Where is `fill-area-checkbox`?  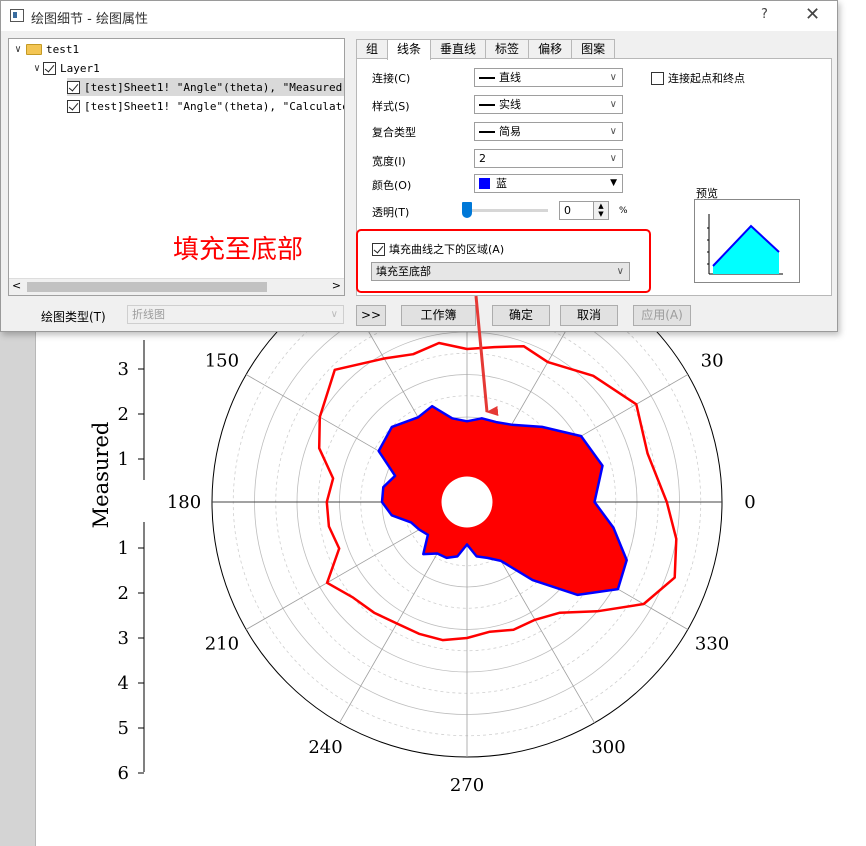
fill-area-checkbox is located at coordinates (378, 249).